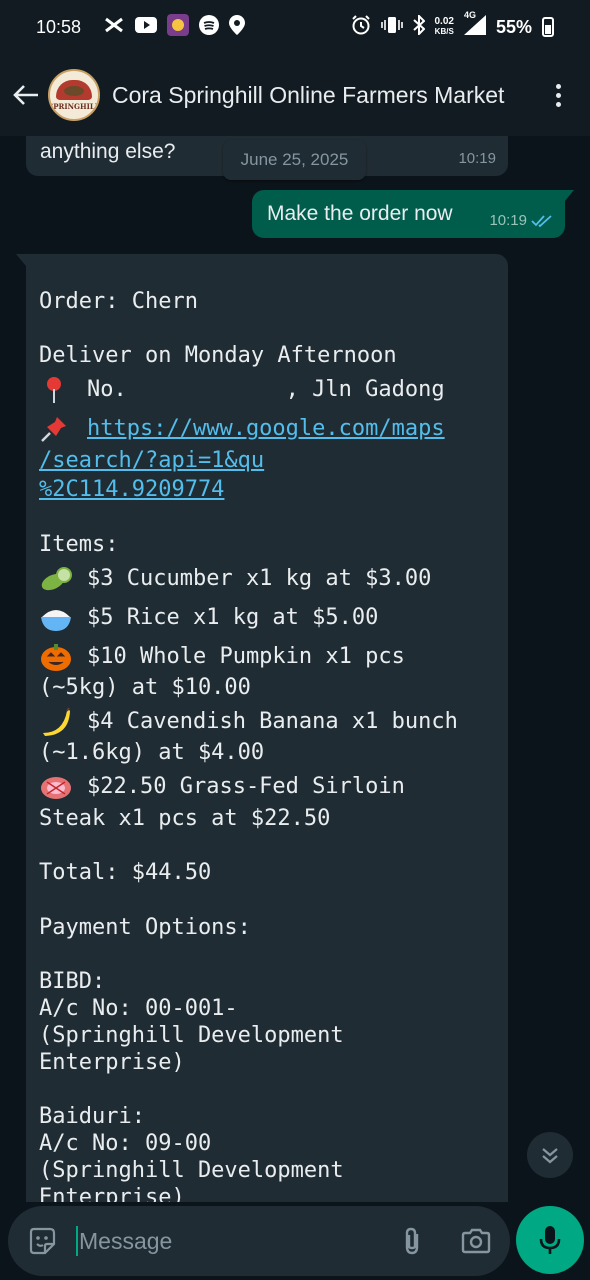 This screenshot has height=1280, width=590. Describe the element at coordinates (74, 89) in the screenshot. I see `avatar-logo` at that location.